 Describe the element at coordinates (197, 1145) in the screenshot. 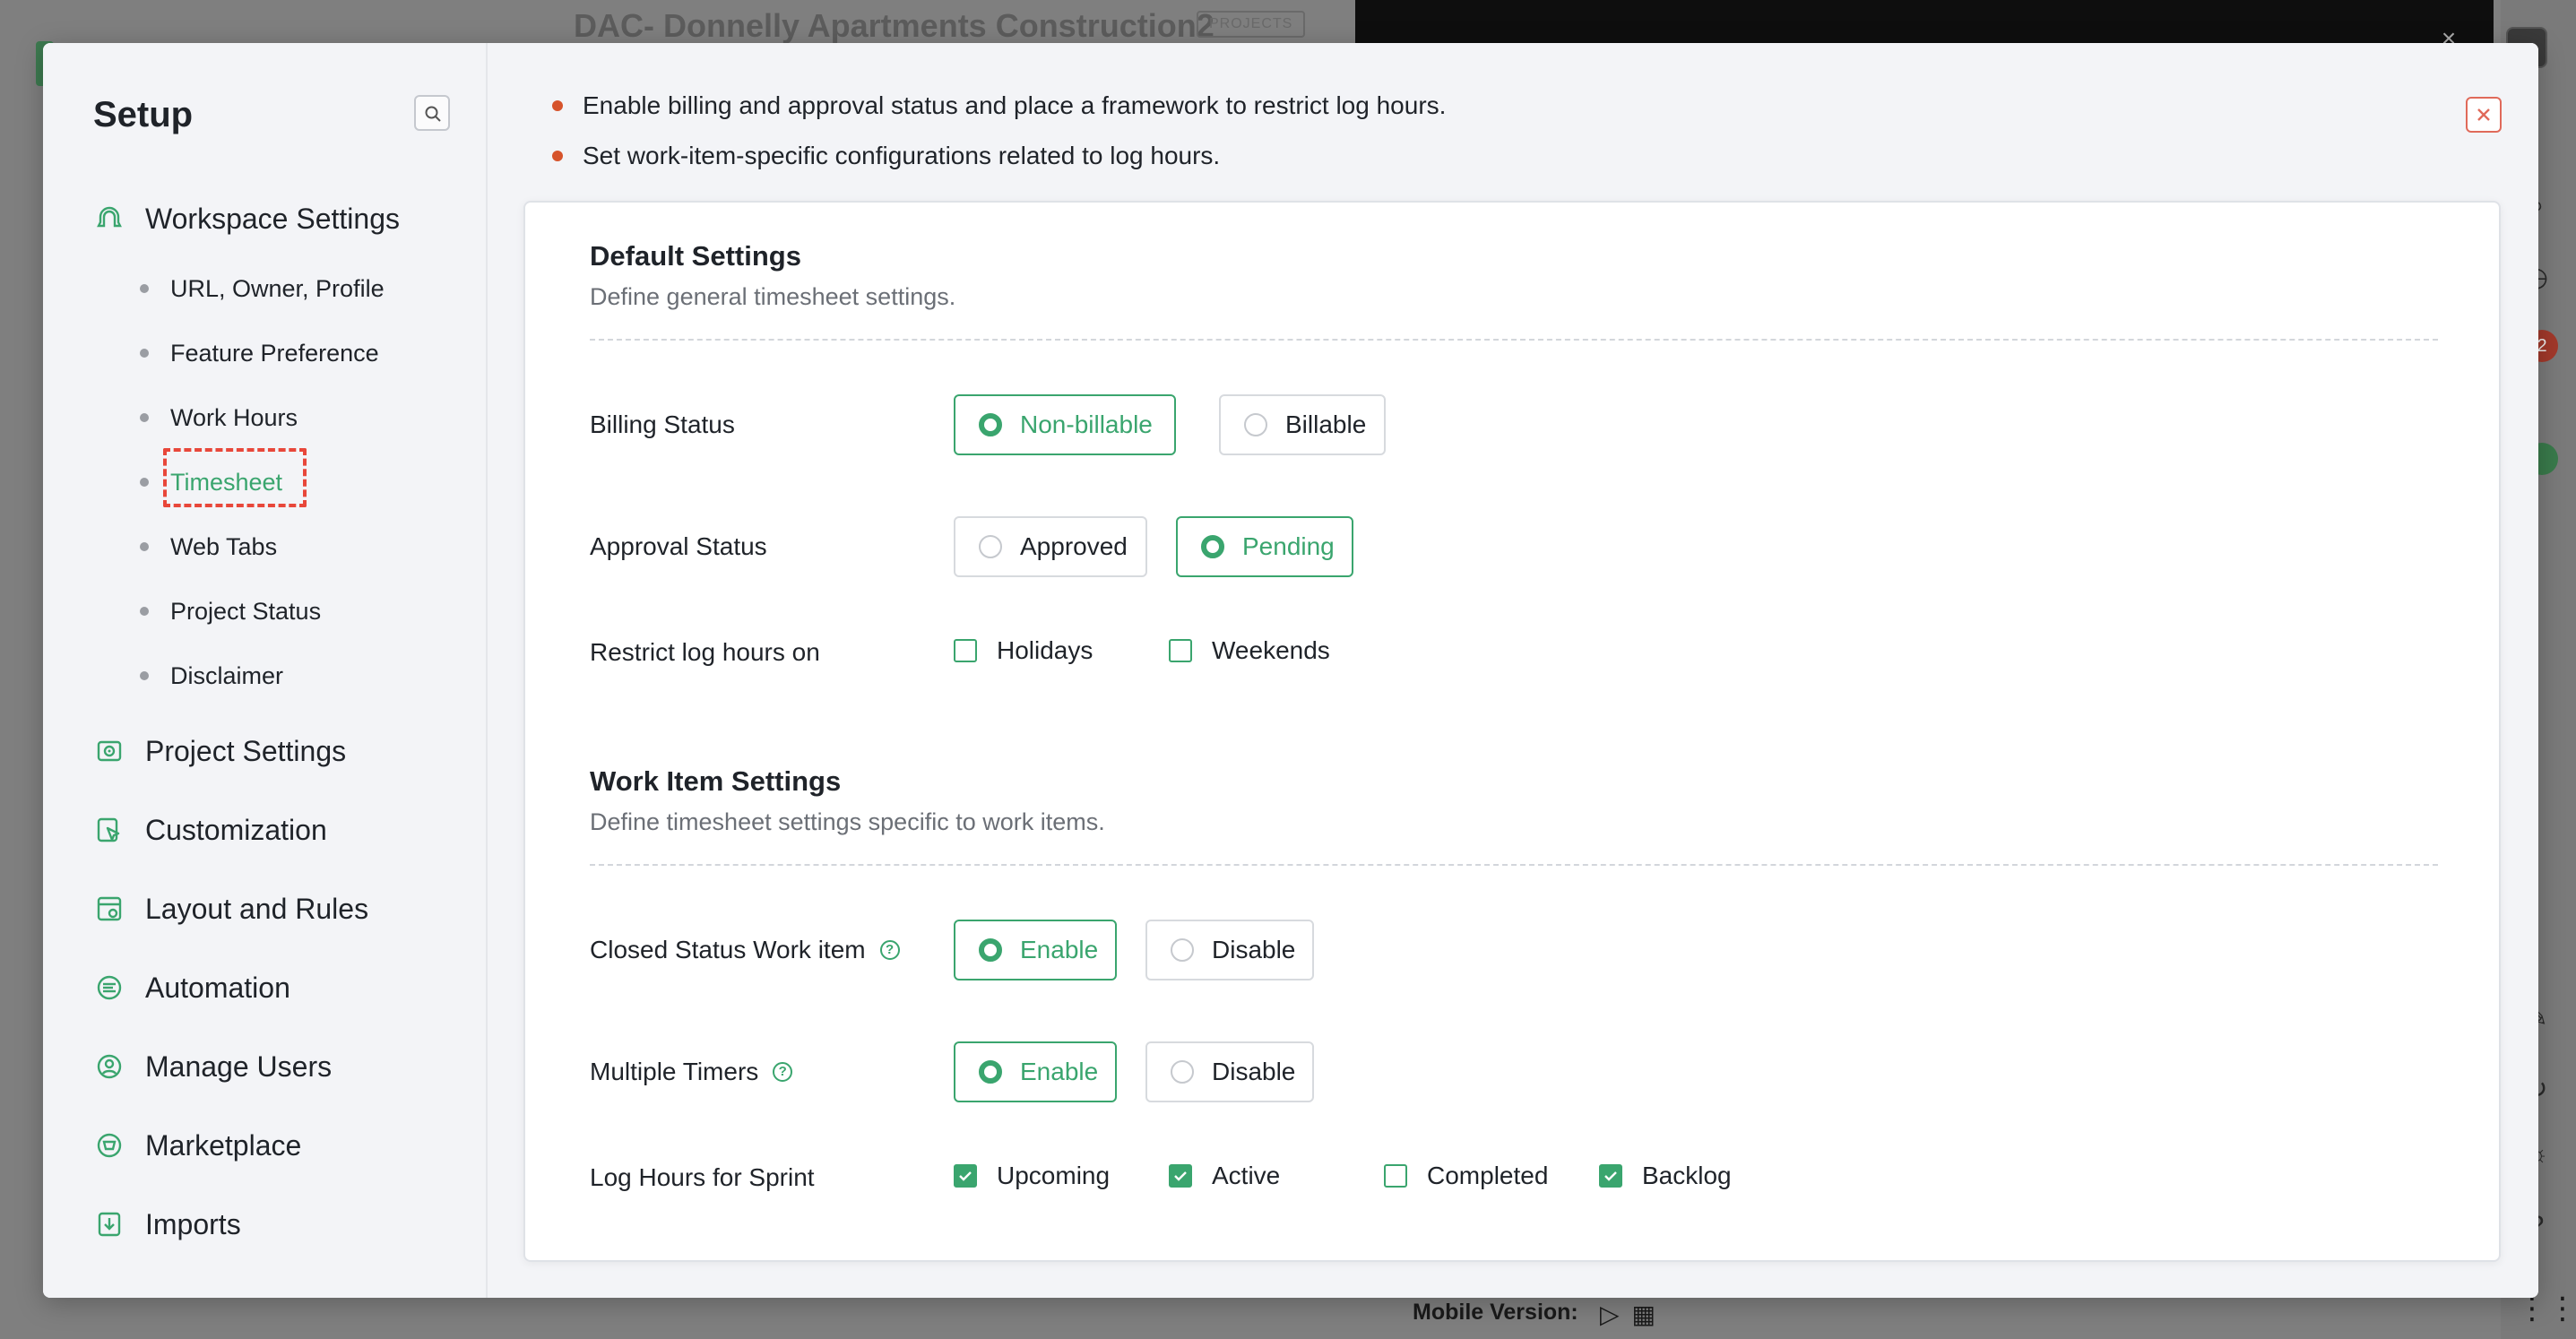

I see `sidebar-item-marketplace: Marketplace` at that location.